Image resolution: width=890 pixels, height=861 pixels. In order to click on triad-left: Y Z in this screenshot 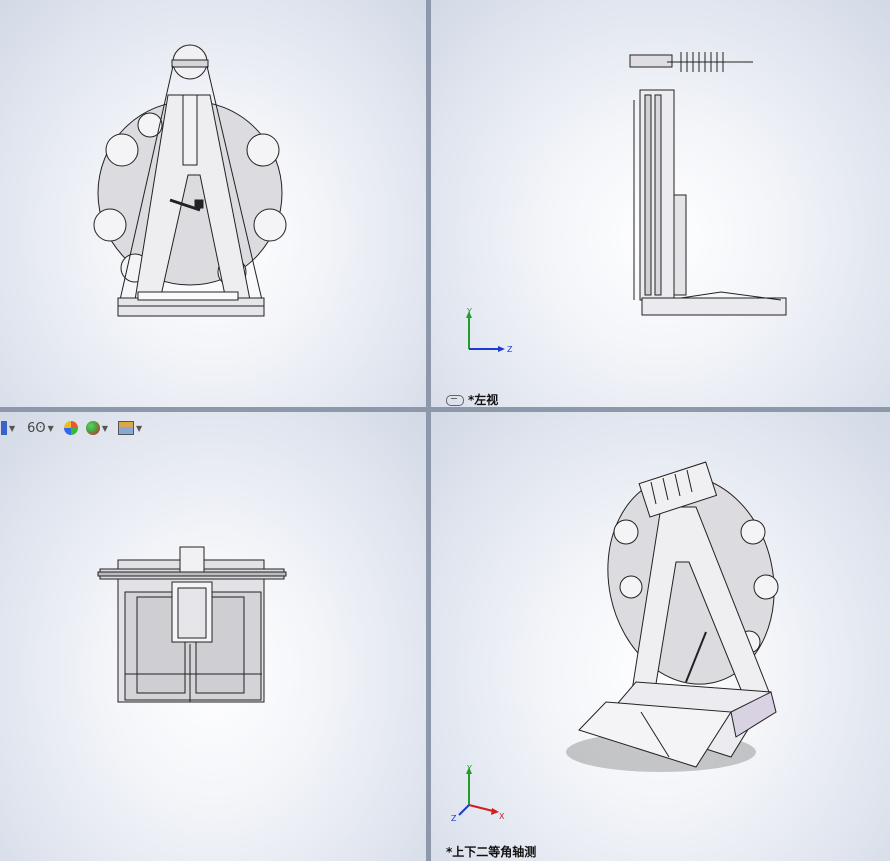, I will do `click(489, 330)`.